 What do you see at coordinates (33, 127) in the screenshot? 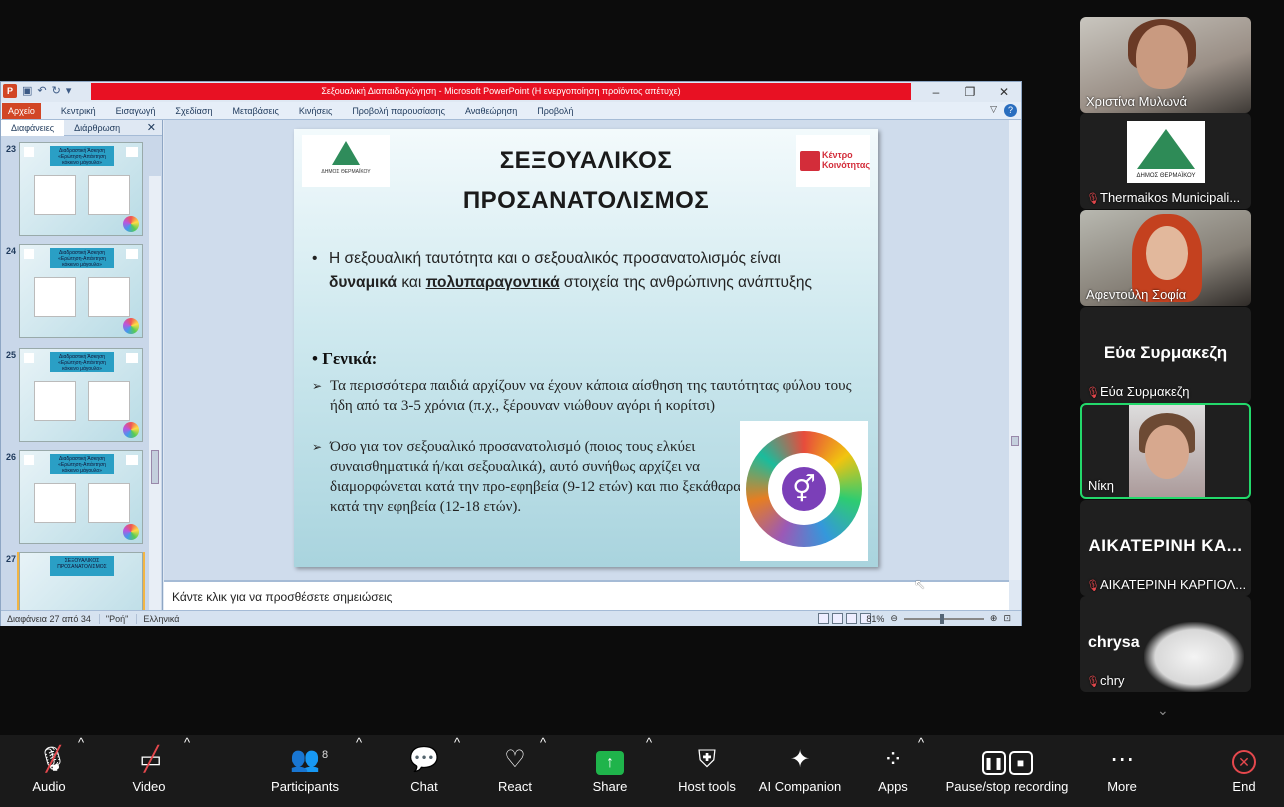
I see `tab-slides: Διαφάνειες` at bounding box center [33, 127].